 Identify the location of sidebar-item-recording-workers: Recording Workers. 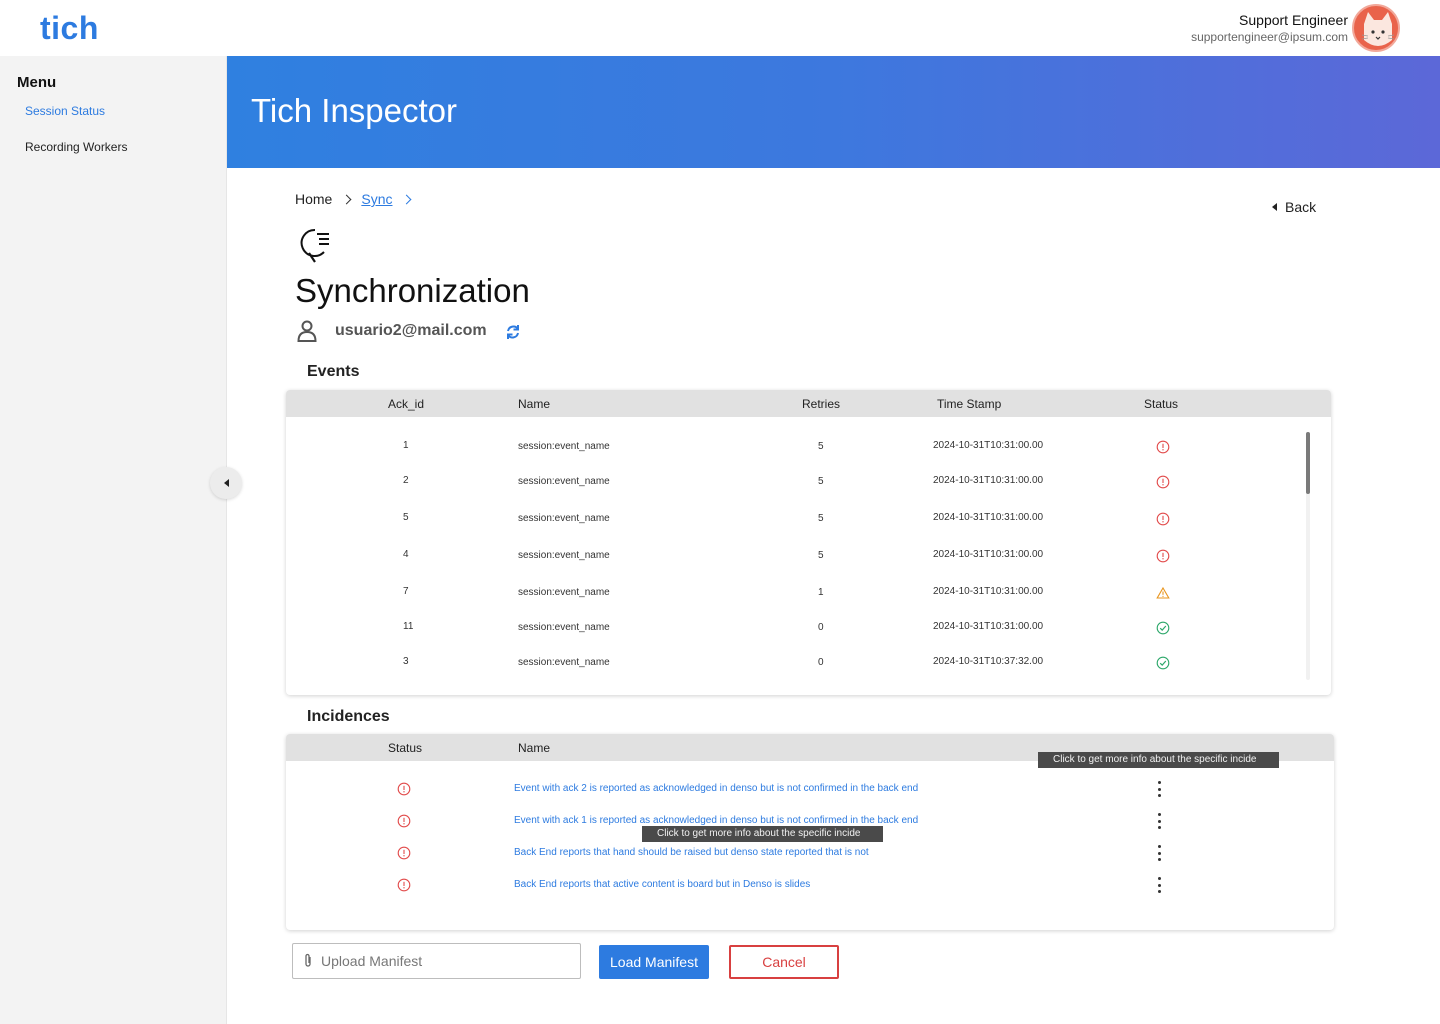
(76, 147).